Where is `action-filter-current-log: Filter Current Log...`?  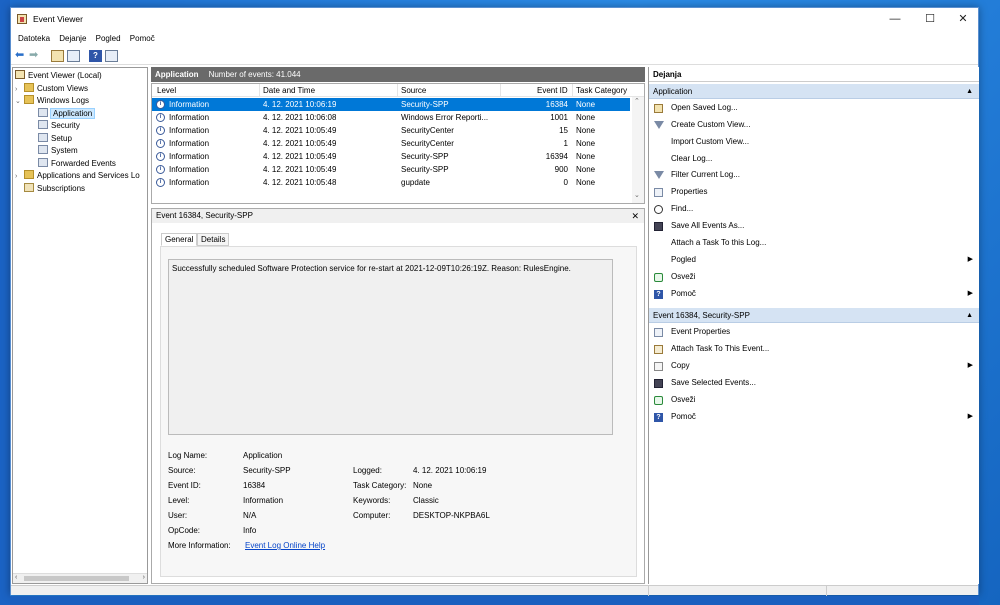
action-filter-current-log: Filter Current Log... is located at coordinates (814, 175).